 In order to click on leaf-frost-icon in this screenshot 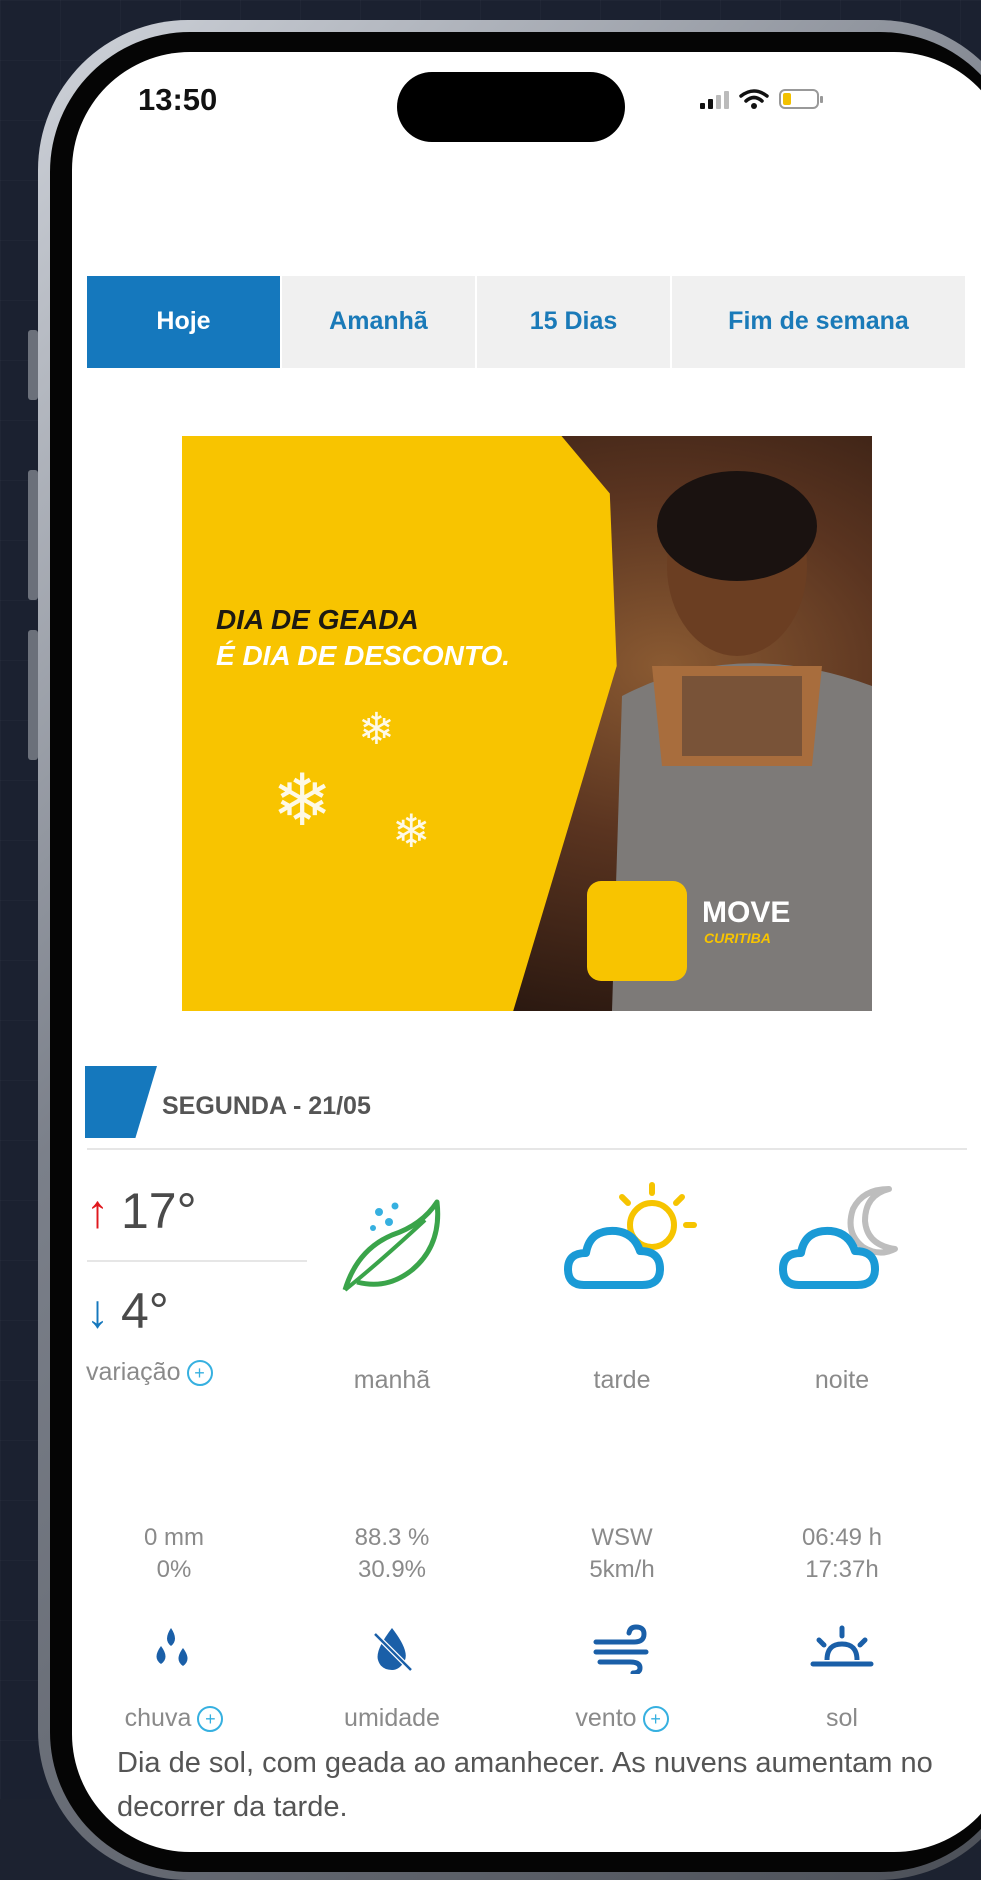, I will do `click(391, 1245)`.